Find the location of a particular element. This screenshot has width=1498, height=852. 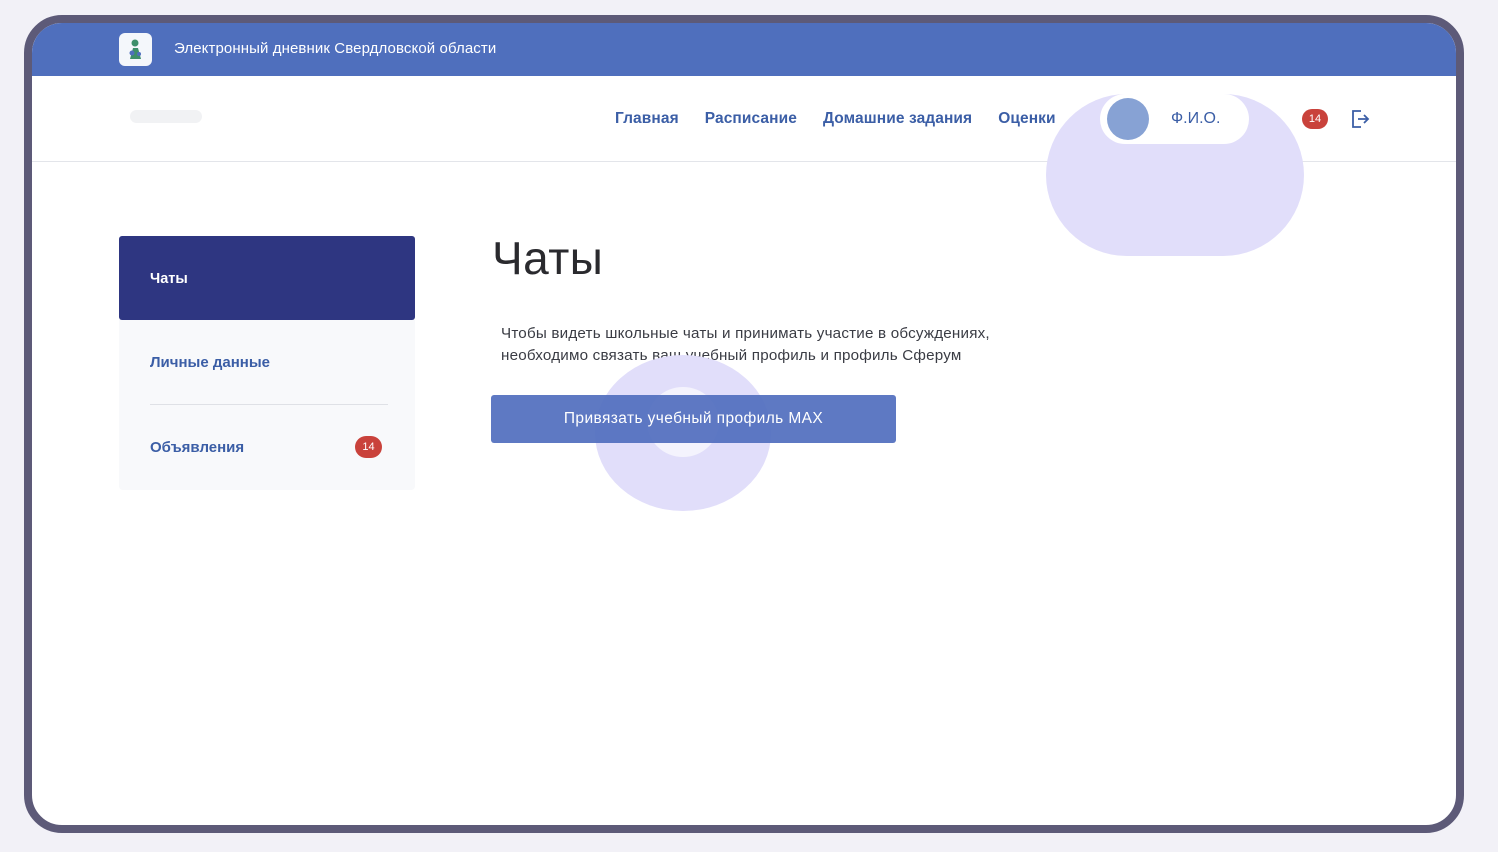

nav-link-homework: Домашние задания is located at coordinates (897, 119).